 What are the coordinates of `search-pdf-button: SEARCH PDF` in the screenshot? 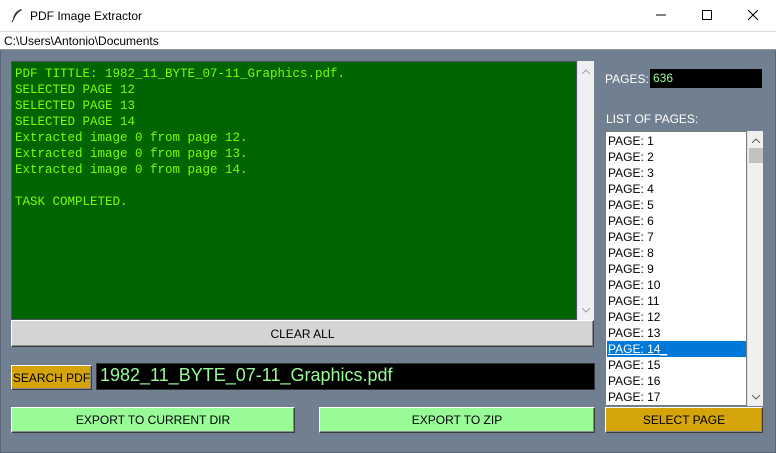 It's located at (51, 377).